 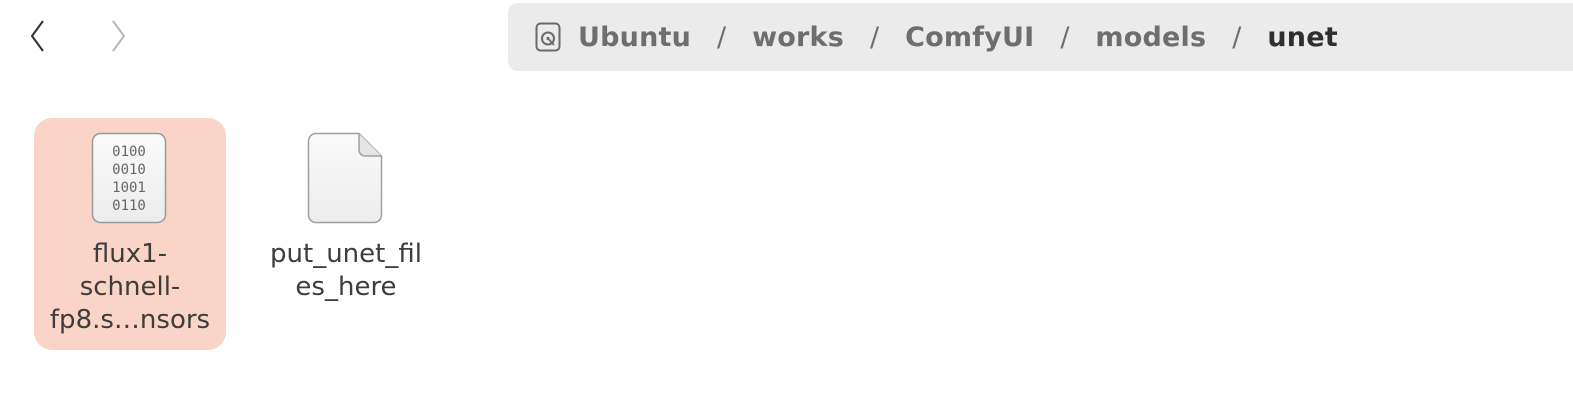 What do you see at coordinates (130, 287) in the screenshot?
I see `file-name-label: flux1- schnell- fp8.s…nsors` at bounding box center [130, 287].